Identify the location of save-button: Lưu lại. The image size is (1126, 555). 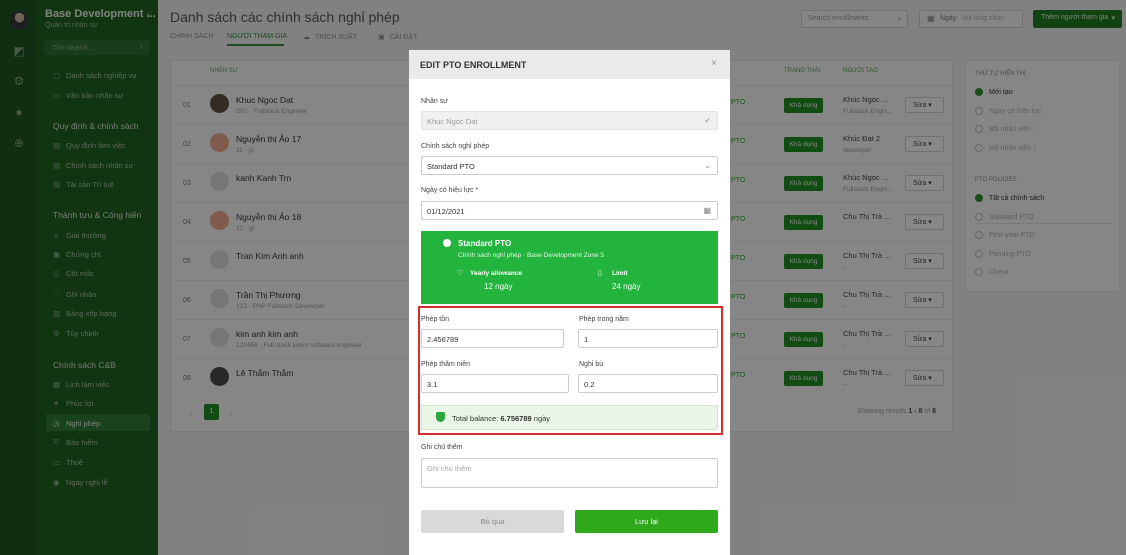
(646, 521).